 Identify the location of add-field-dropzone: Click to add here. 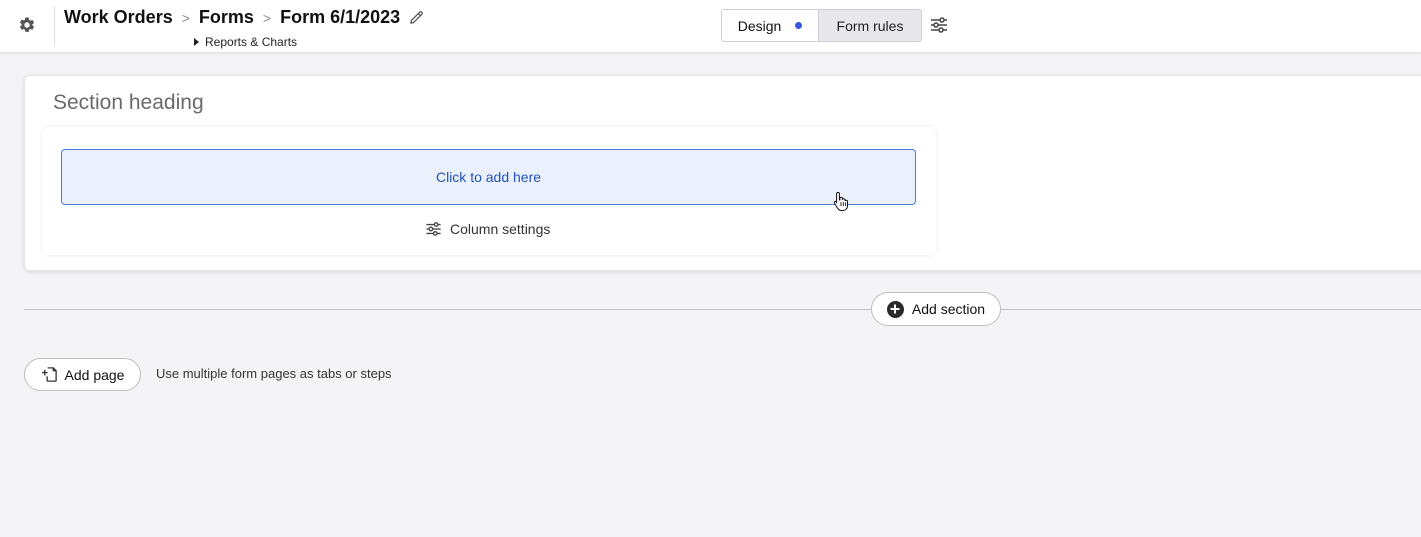
(488, 177).